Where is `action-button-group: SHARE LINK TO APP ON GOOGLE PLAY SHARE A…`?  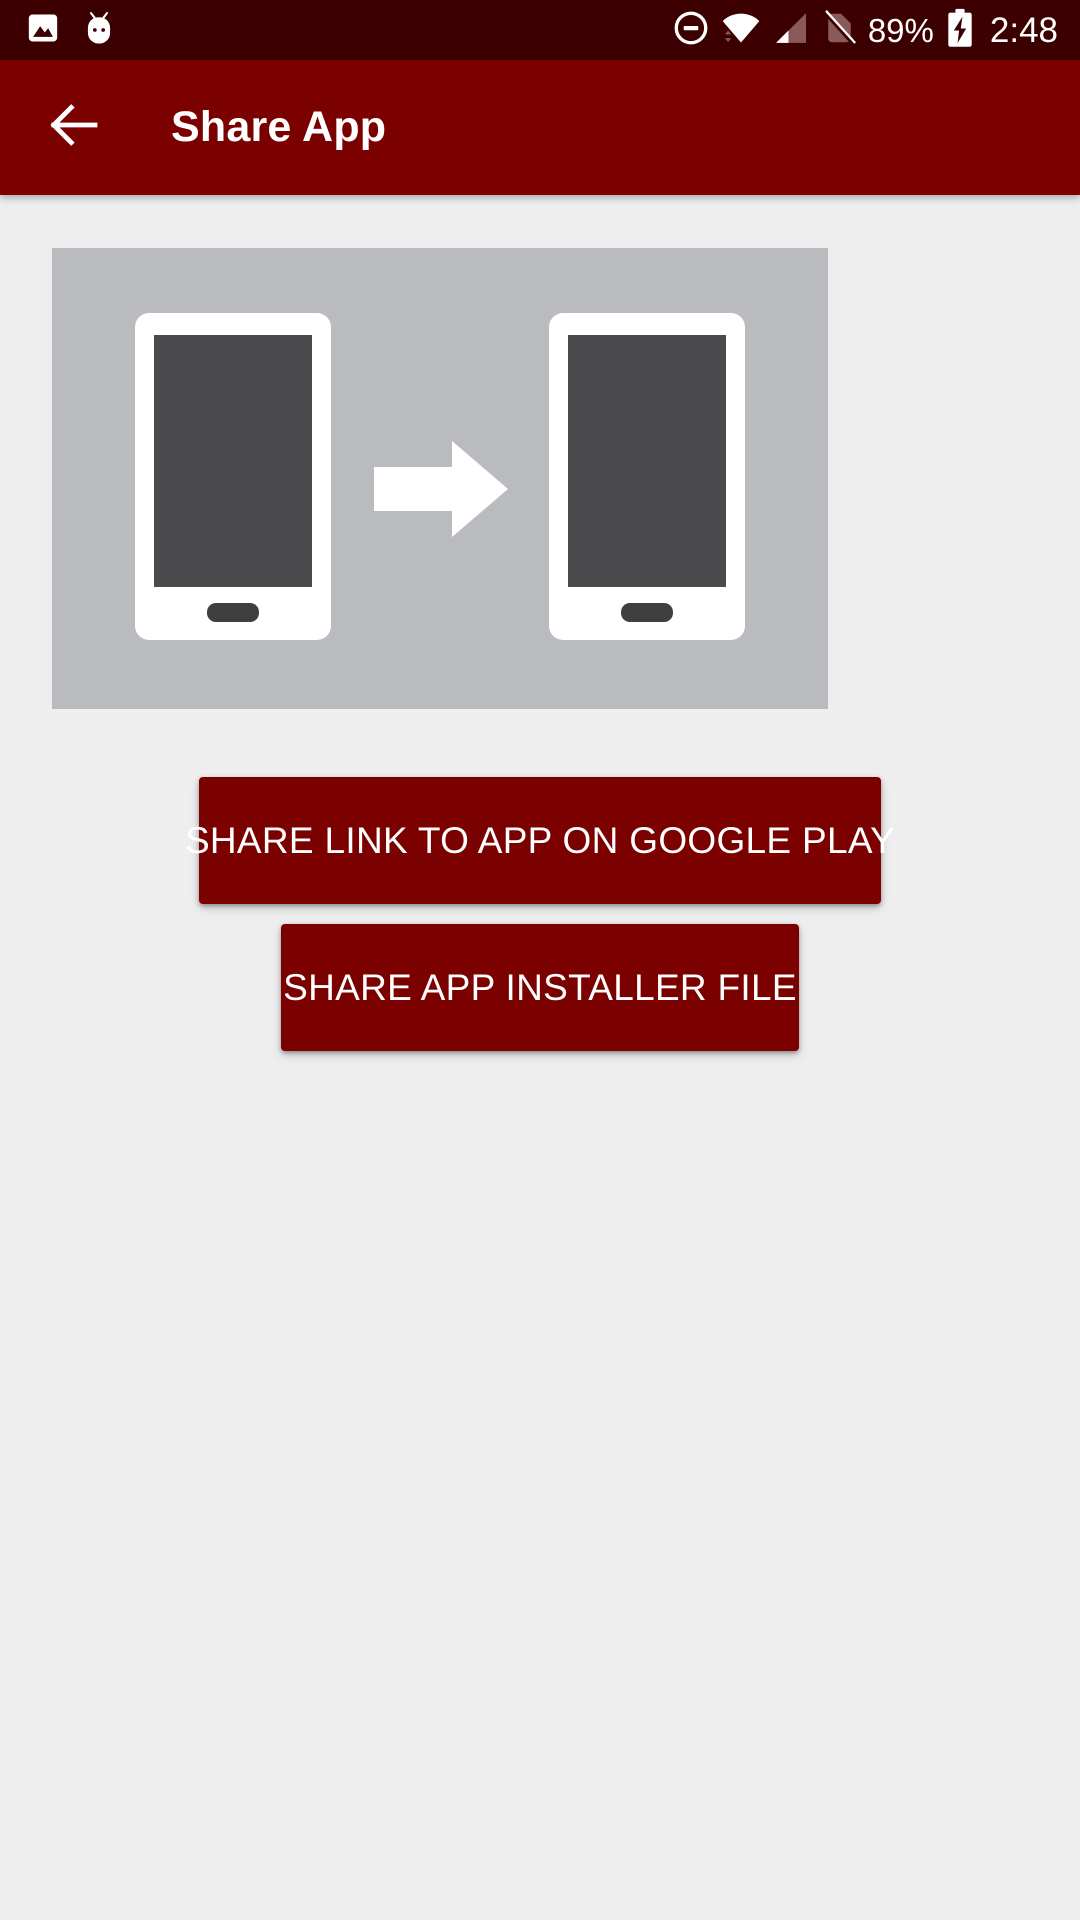 action-button-group: SHARE LINK TO APP ON GOOGLE PLAY SHARE A… is located at coordinates (540, 914).